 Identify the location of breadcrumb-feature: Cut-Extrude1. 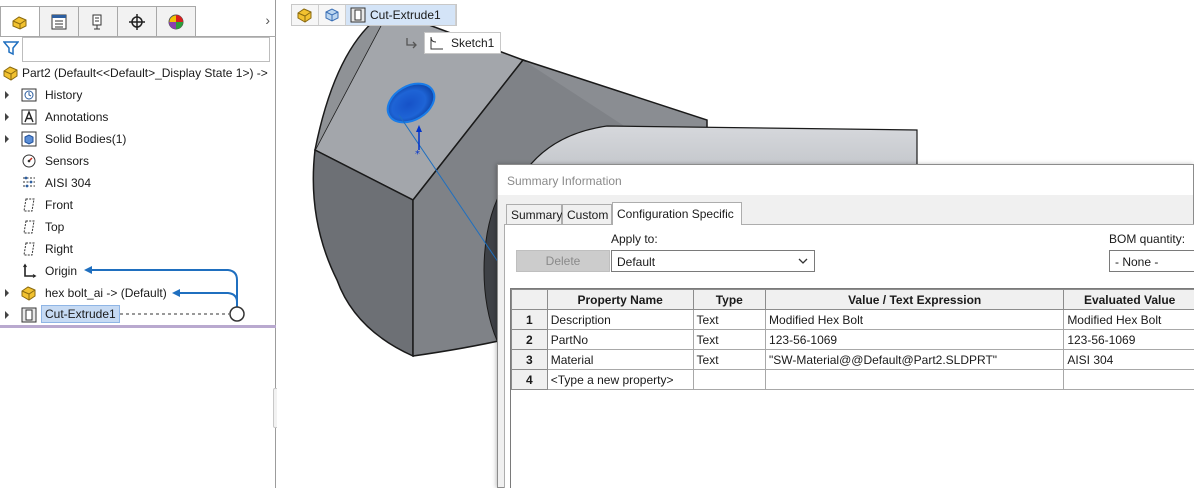
(401, 15).